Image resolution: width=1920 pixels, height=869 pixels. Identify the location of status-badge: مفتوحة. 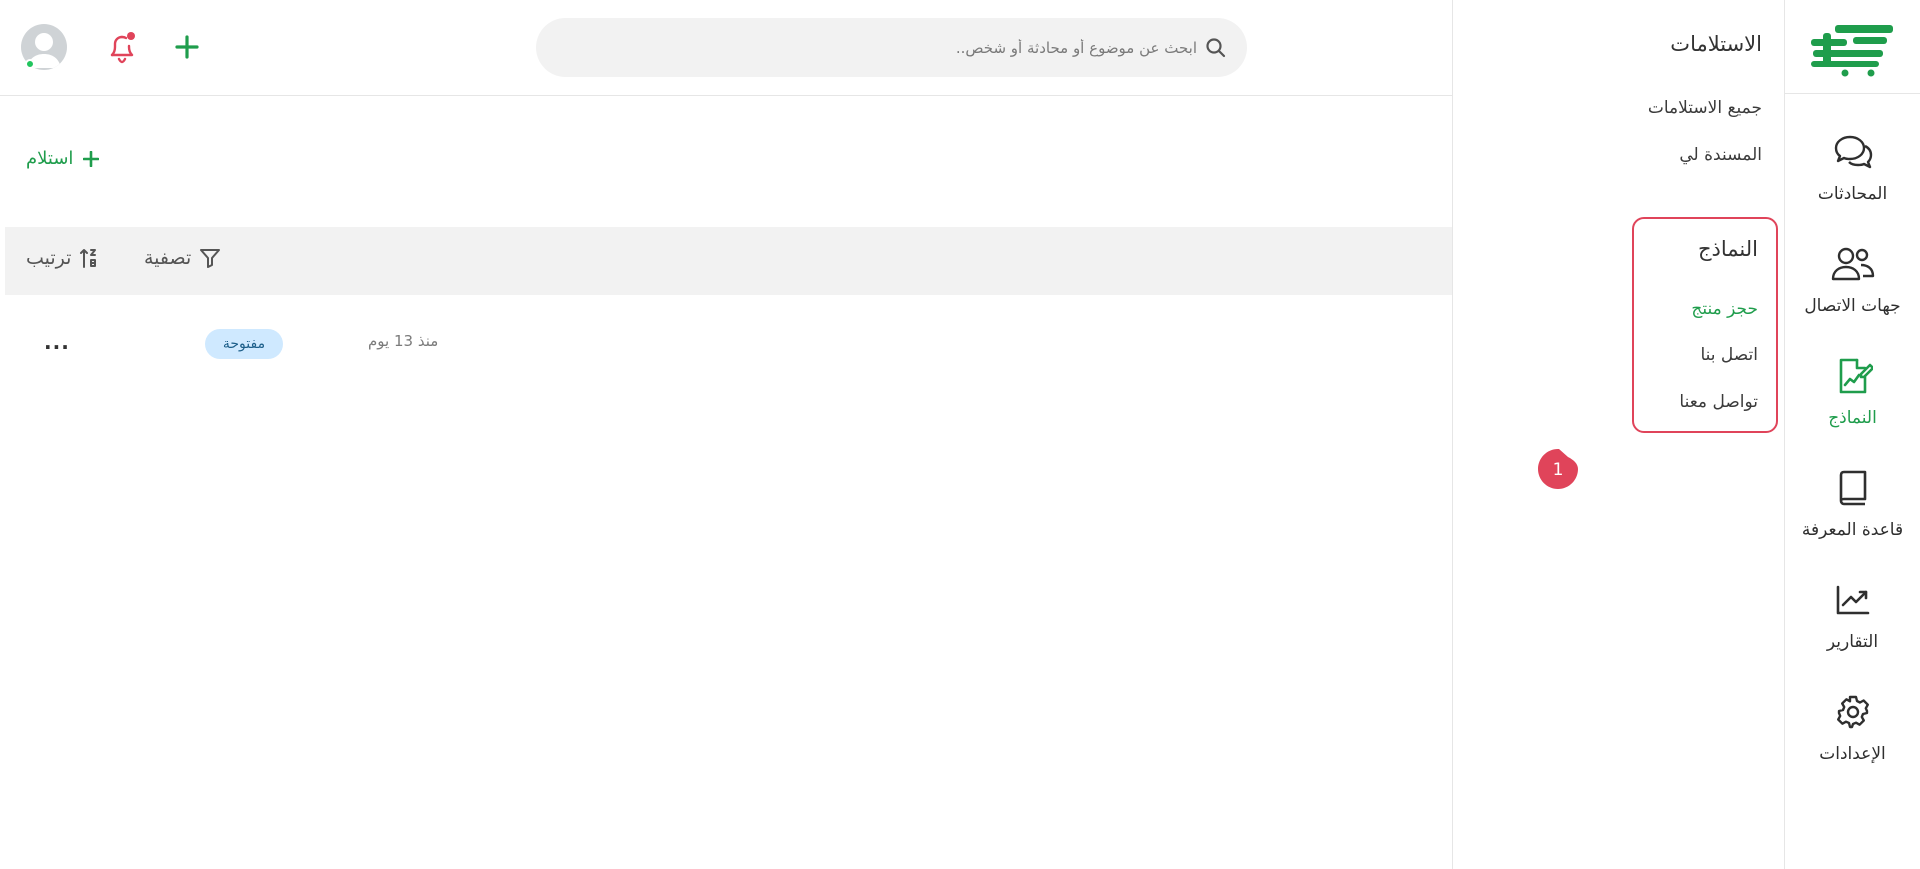
(244, 344).